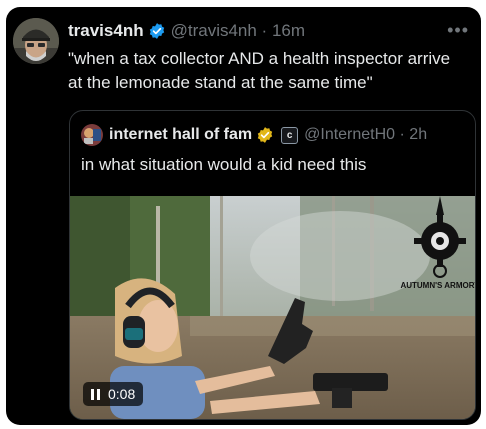  Describe the element at coordinates (95, 394) in the screenshot. I see `pause-icon` at that location.